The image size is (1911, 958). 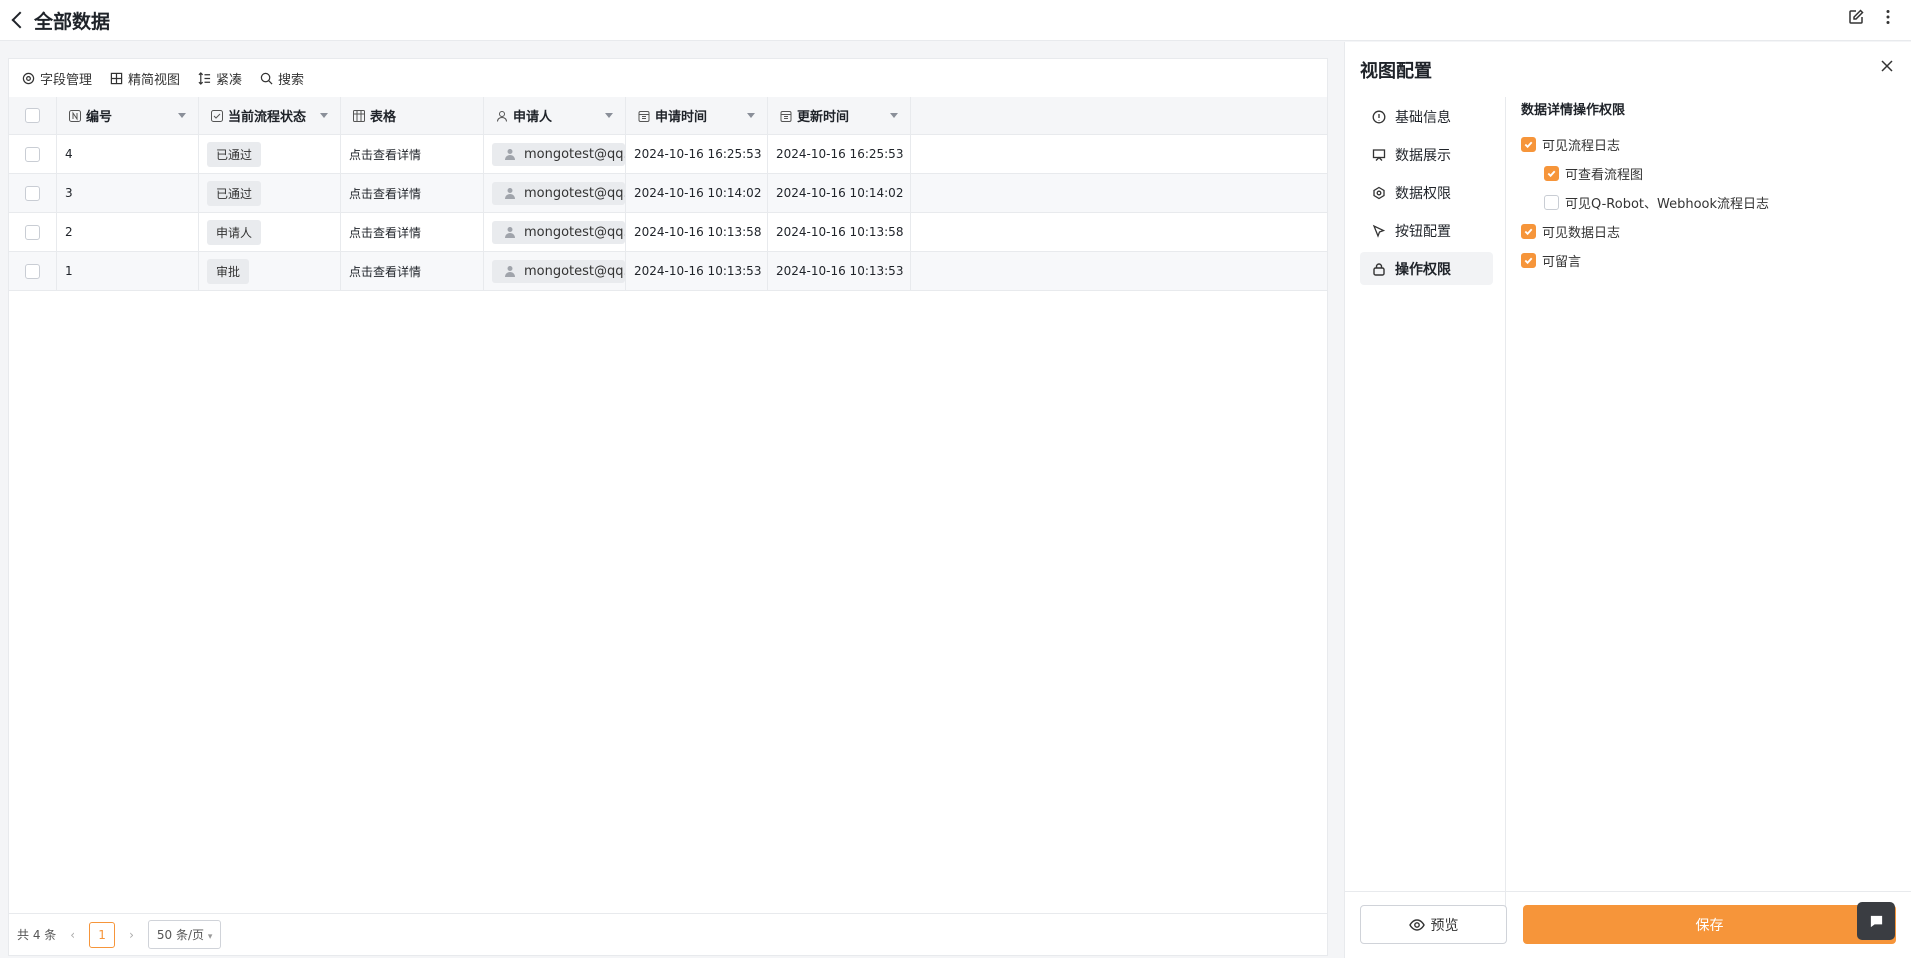 I want to click on nav-item-button-config: 按钮配置, so click(x=1426, y=230).